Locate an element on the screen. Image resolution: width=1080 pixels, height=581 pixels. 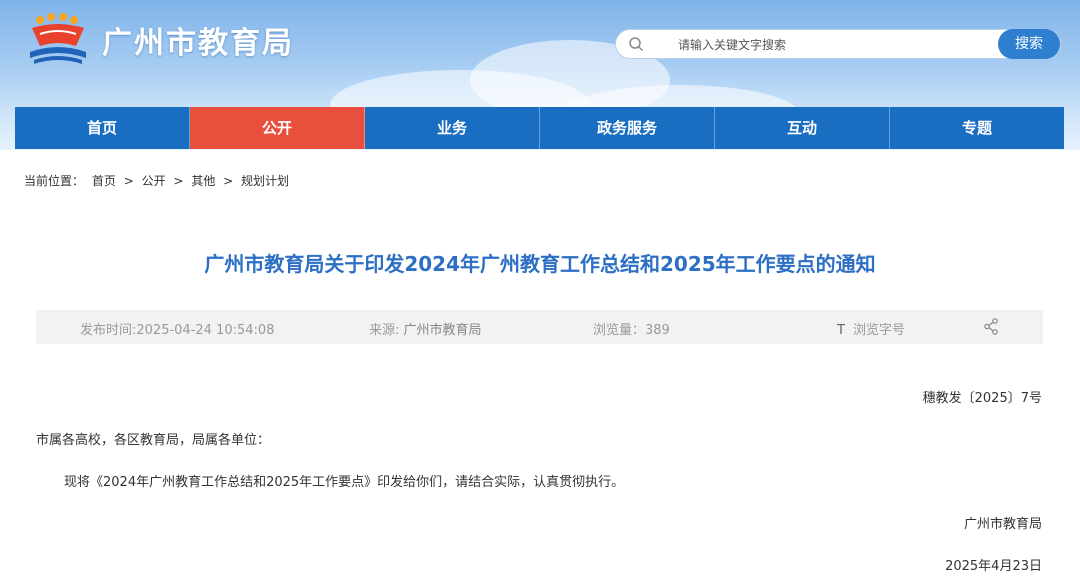
search-icon is located at coordinates (636, 44).